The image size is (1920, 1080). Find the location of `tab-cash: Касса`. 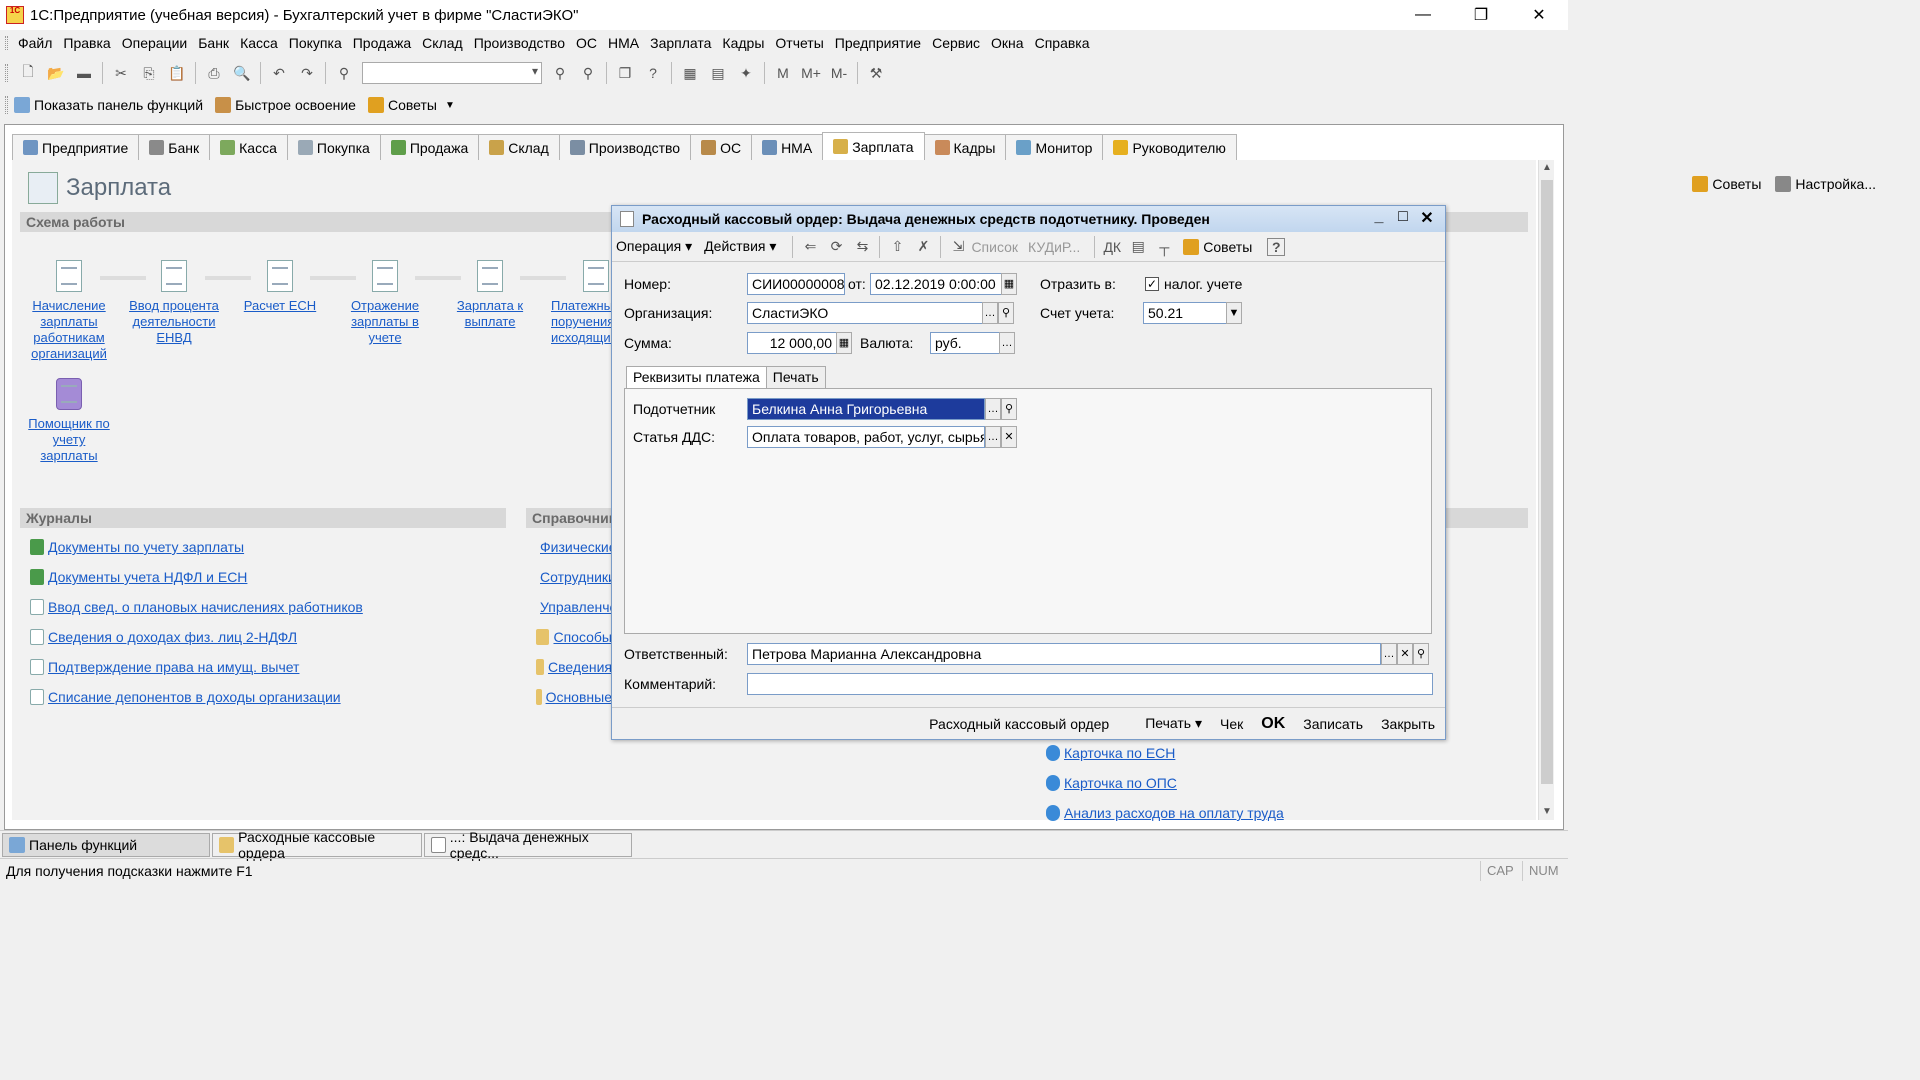

tab-cash: Касса is located at coordinates (248, 147).